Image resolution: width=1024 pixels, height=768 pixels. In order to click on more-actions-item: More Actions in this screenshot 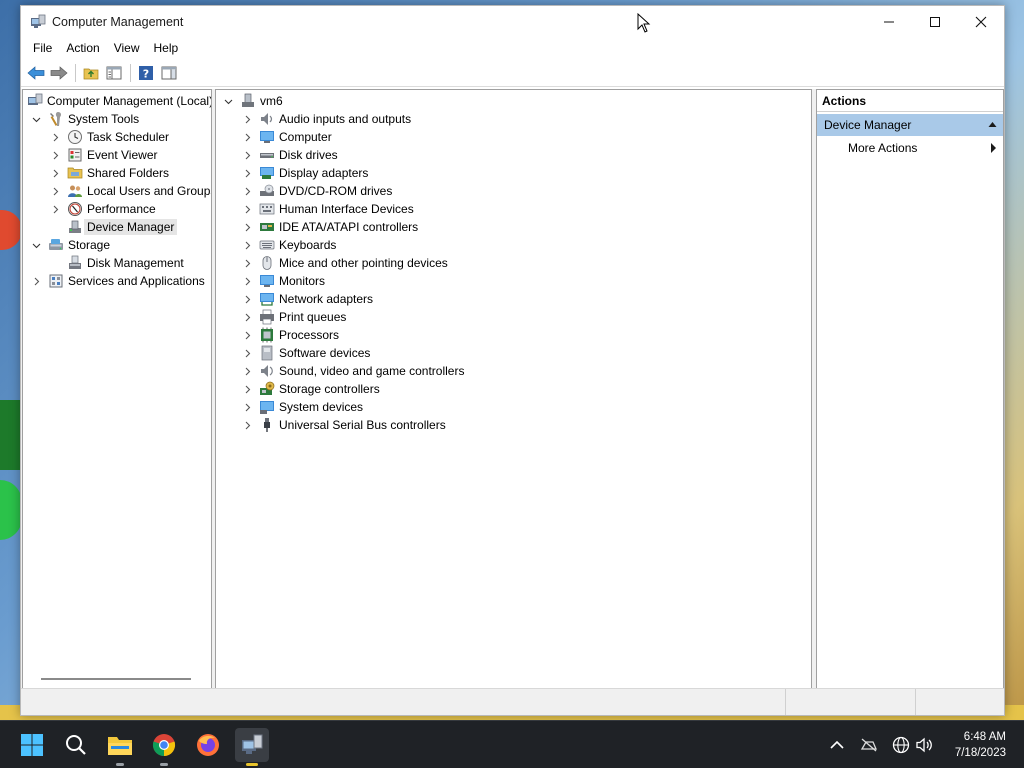, I will do `click(910, 148)`.